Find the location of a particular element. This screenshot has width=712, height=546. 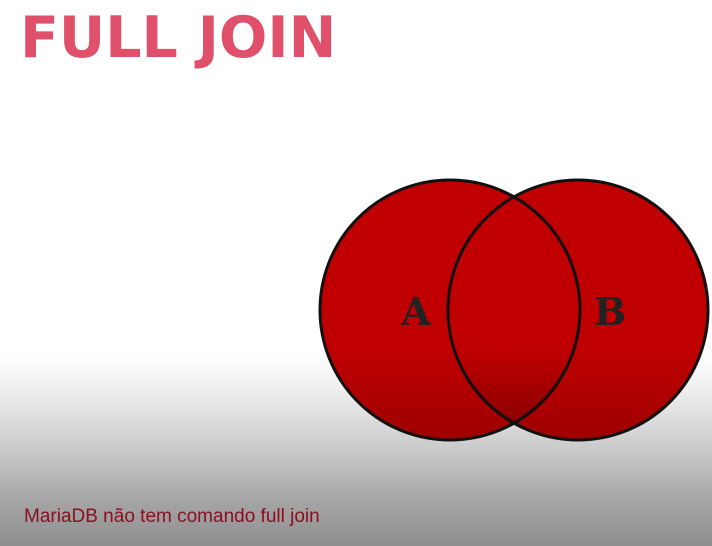

set-a-label: A is located at coordinates (415, 311).